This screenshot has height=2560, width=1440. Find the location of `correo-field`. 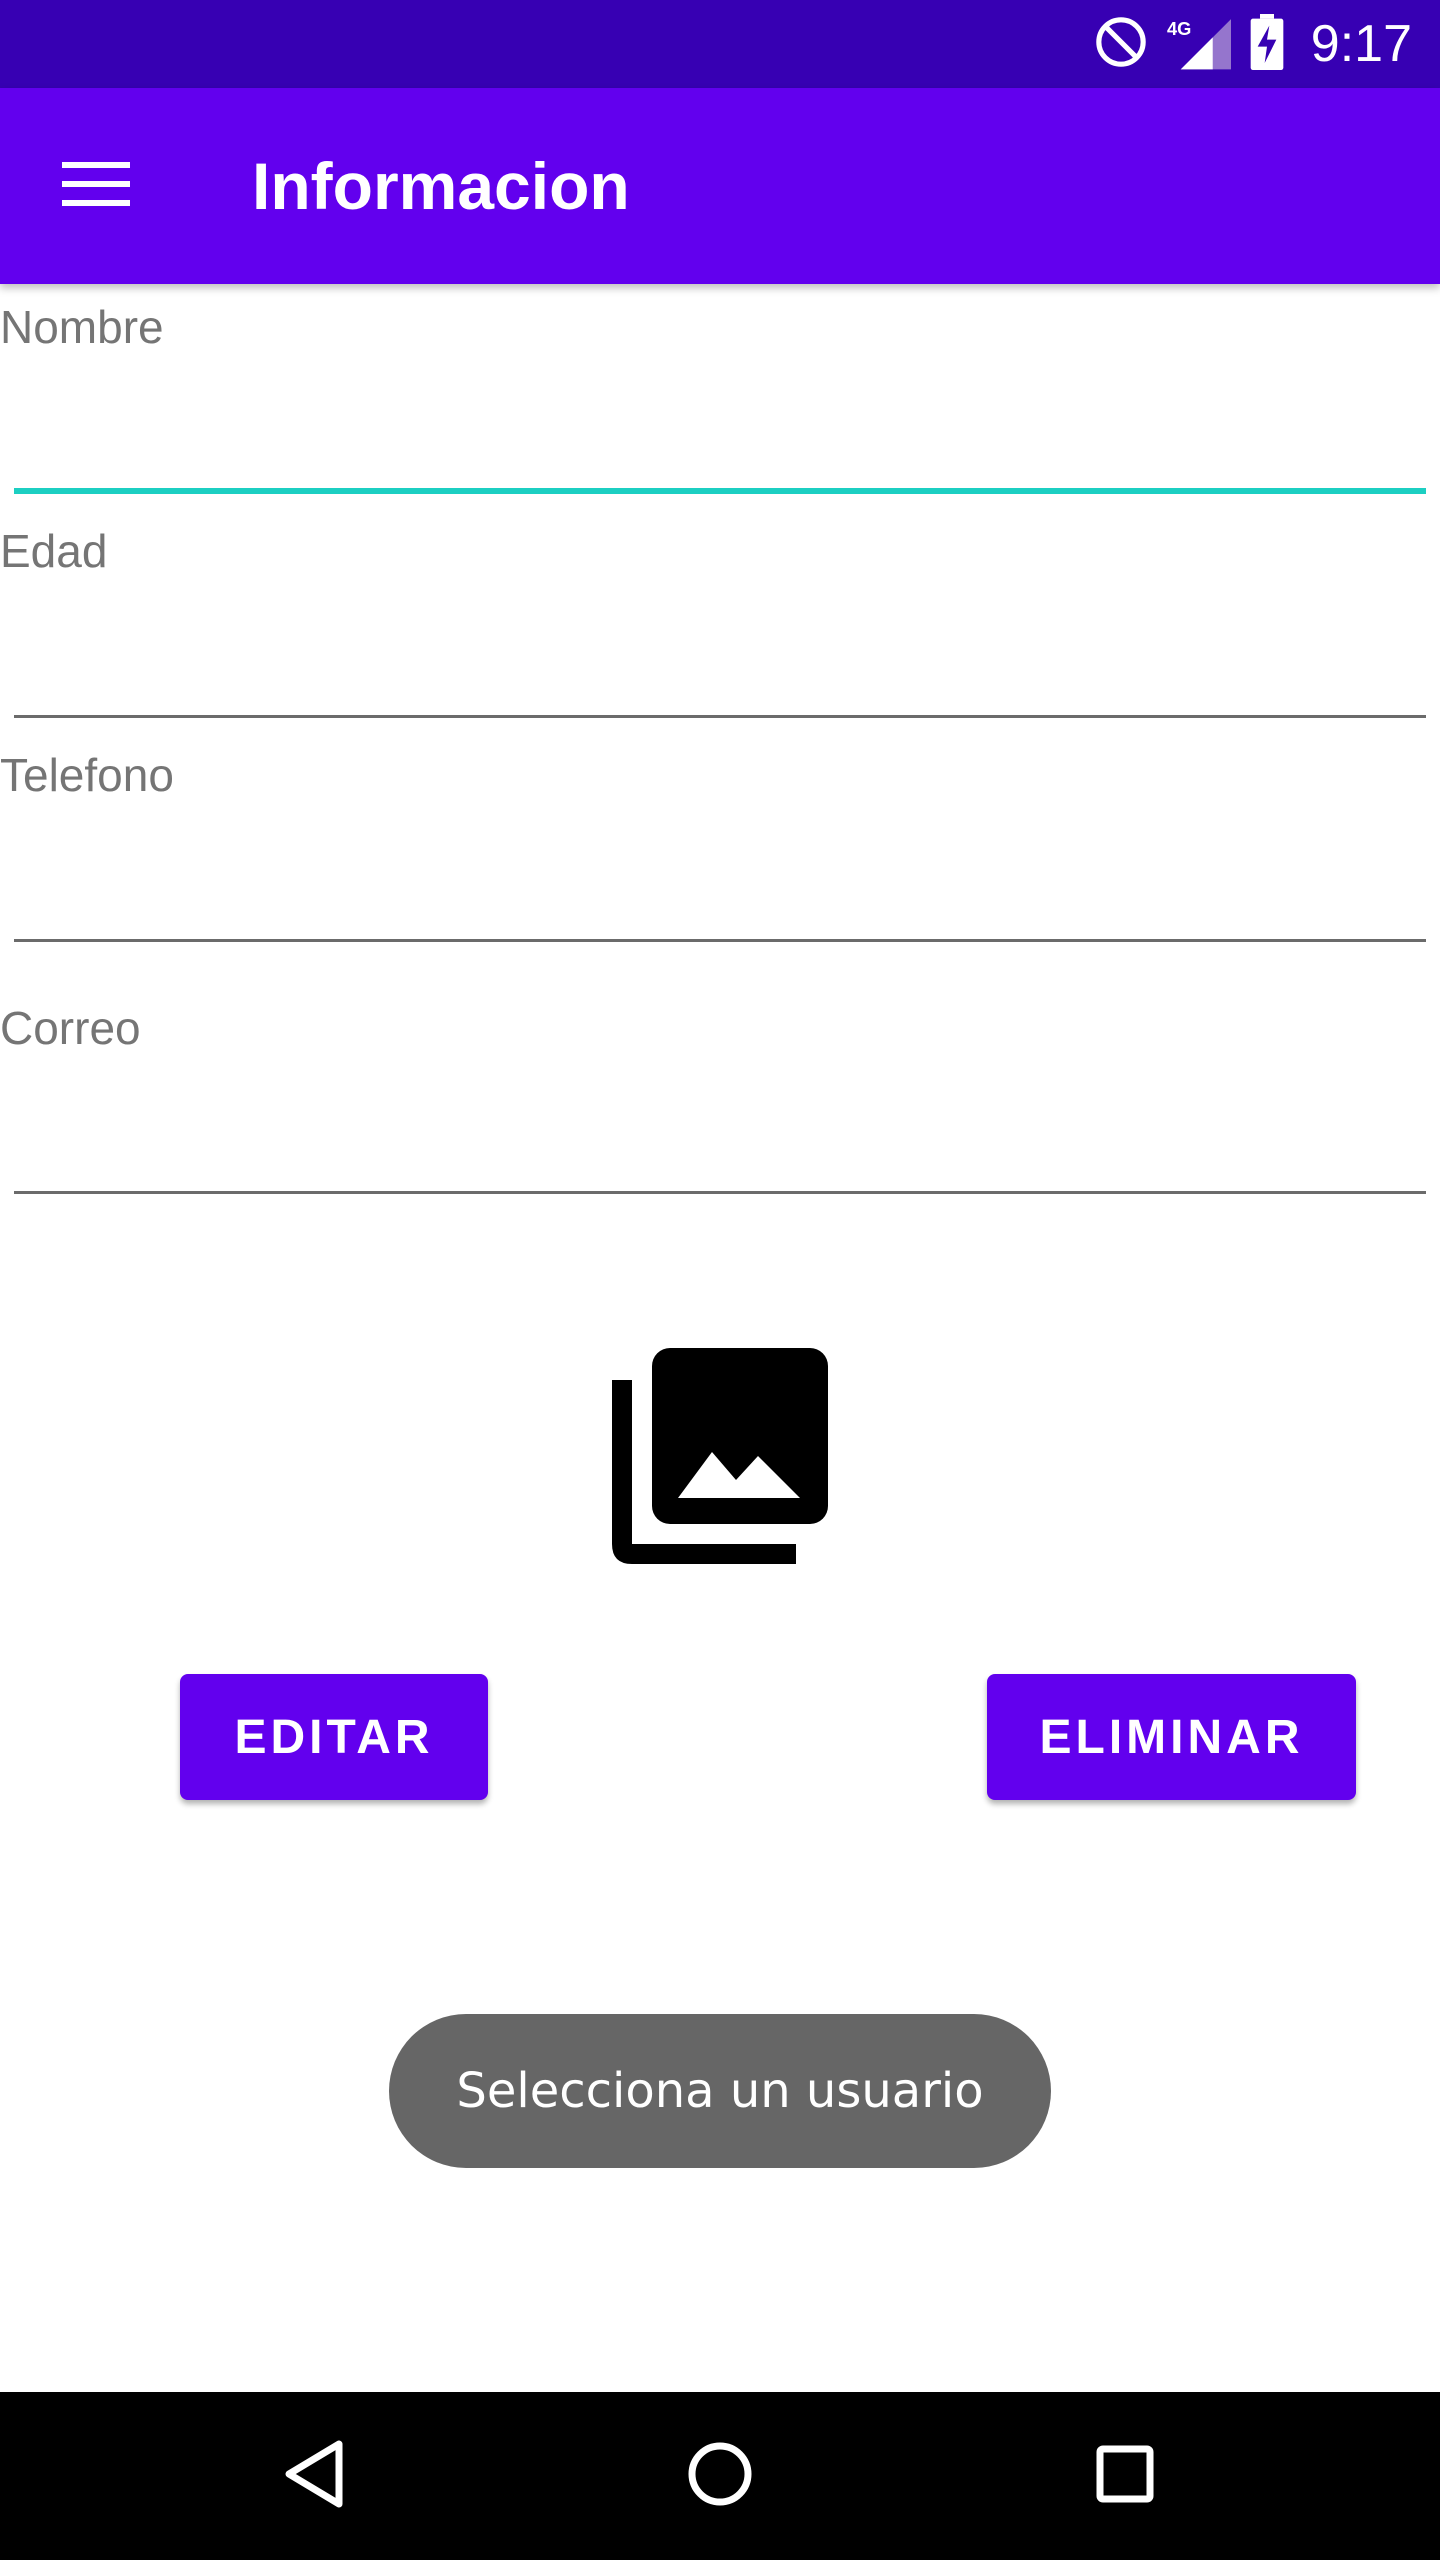

correo-field is located at coordinates (720, 1146).